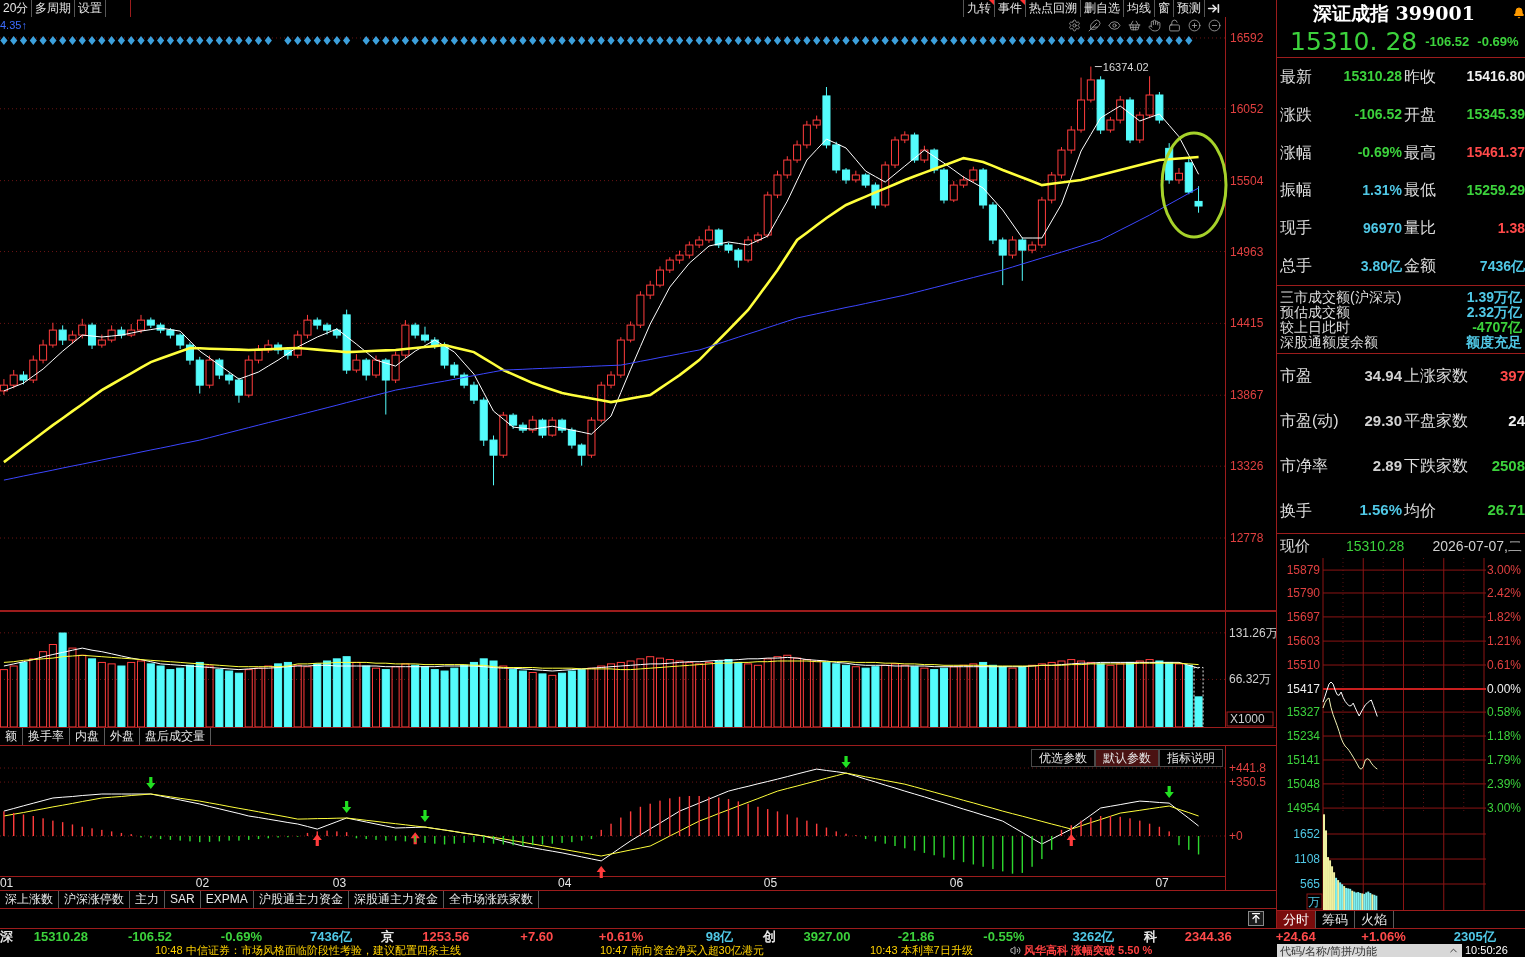  What do you see at coordinates (1507, 465) in the screenshot?
I see `quote-value: 2508` at bounding box center [1507, 465].